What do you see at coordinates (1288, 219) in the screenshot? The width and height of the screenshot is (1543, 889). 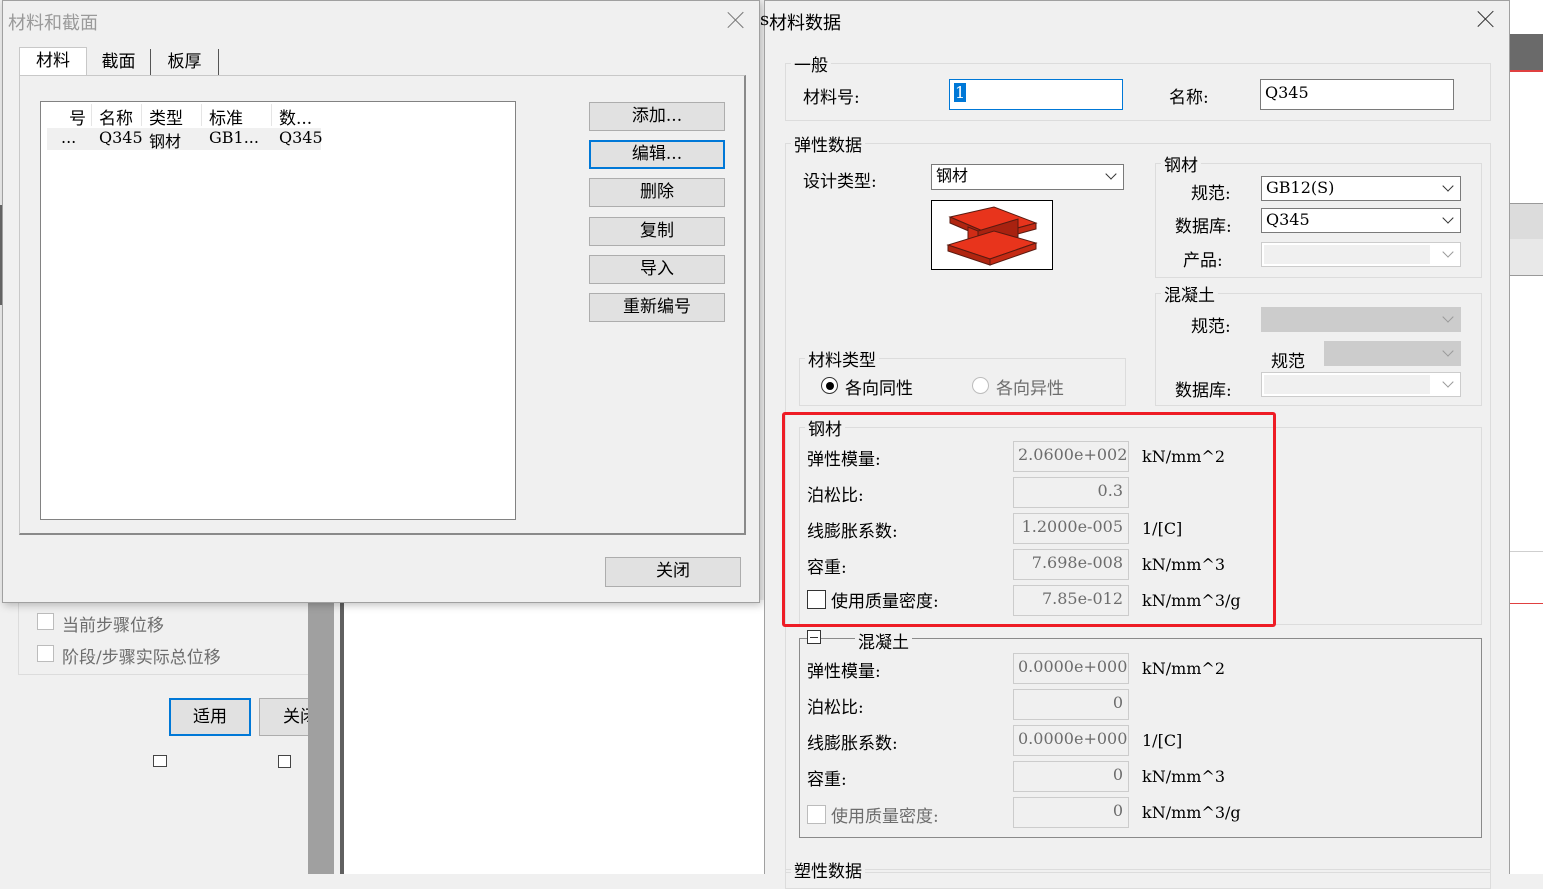 I see `steel-db-value: Q345` at bounding box center [1288, 219].